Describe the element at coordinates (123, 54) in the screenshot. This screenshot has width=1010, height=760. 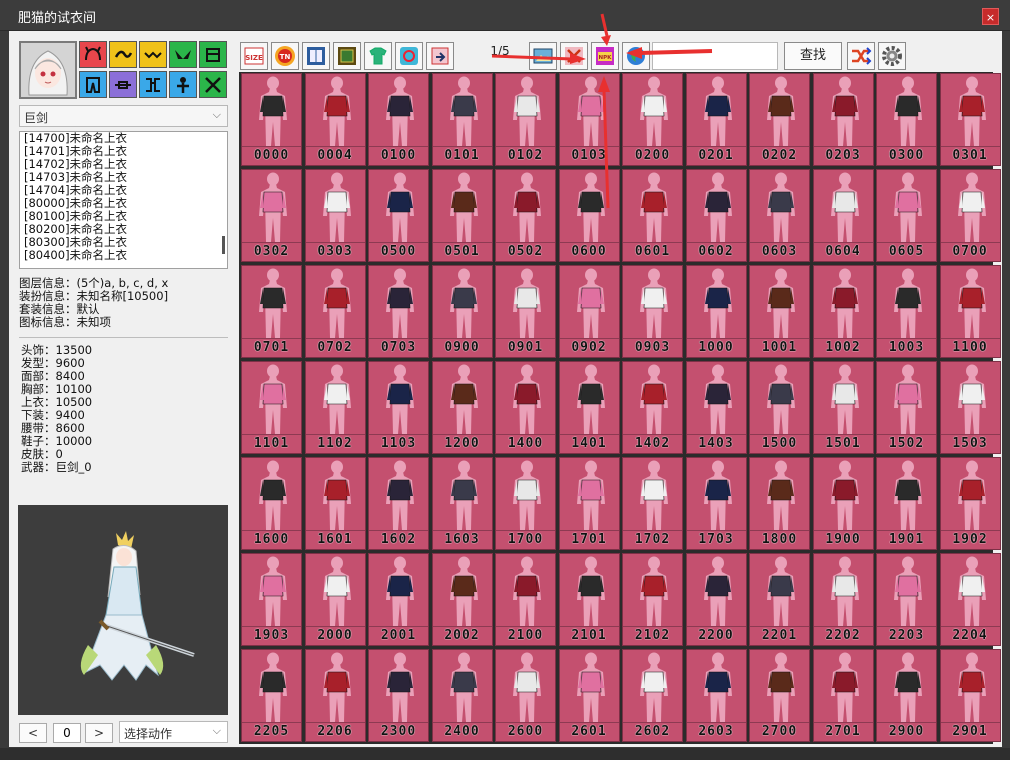
I see `slot-hair-icon` at that location.